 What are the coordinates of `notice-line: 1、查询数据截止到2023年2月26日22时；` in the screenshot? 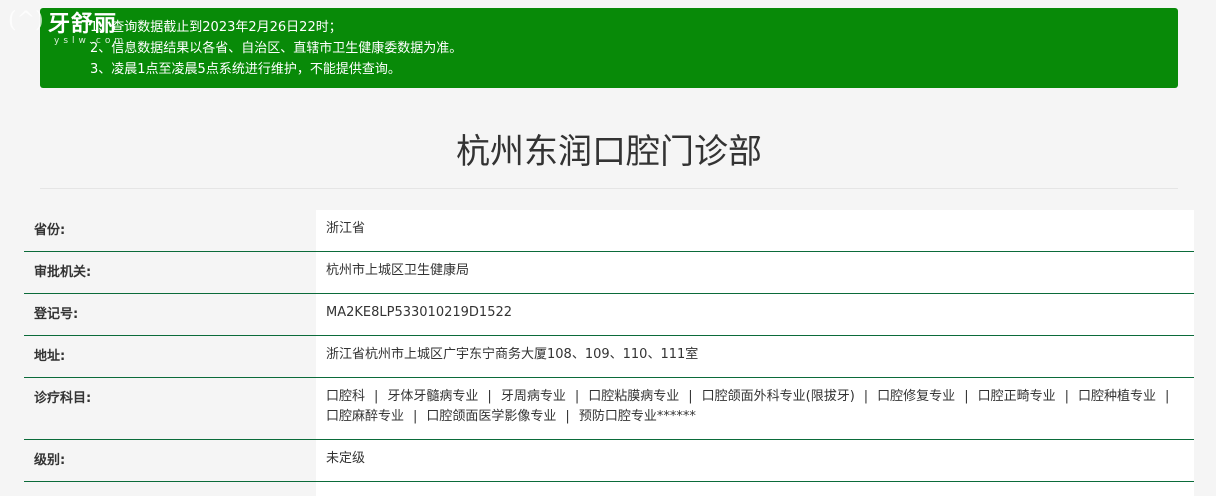 It's located at (216, 27).